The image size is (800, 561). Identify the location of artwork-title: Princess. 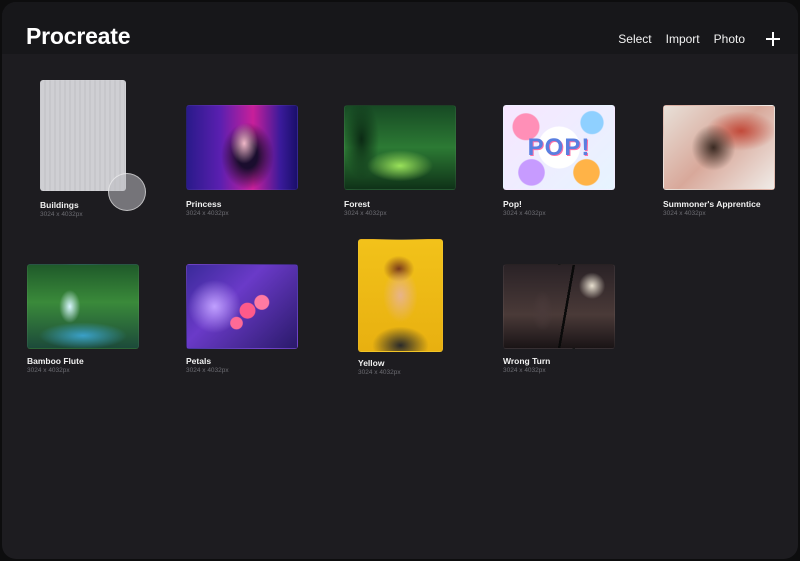
(204, 204).